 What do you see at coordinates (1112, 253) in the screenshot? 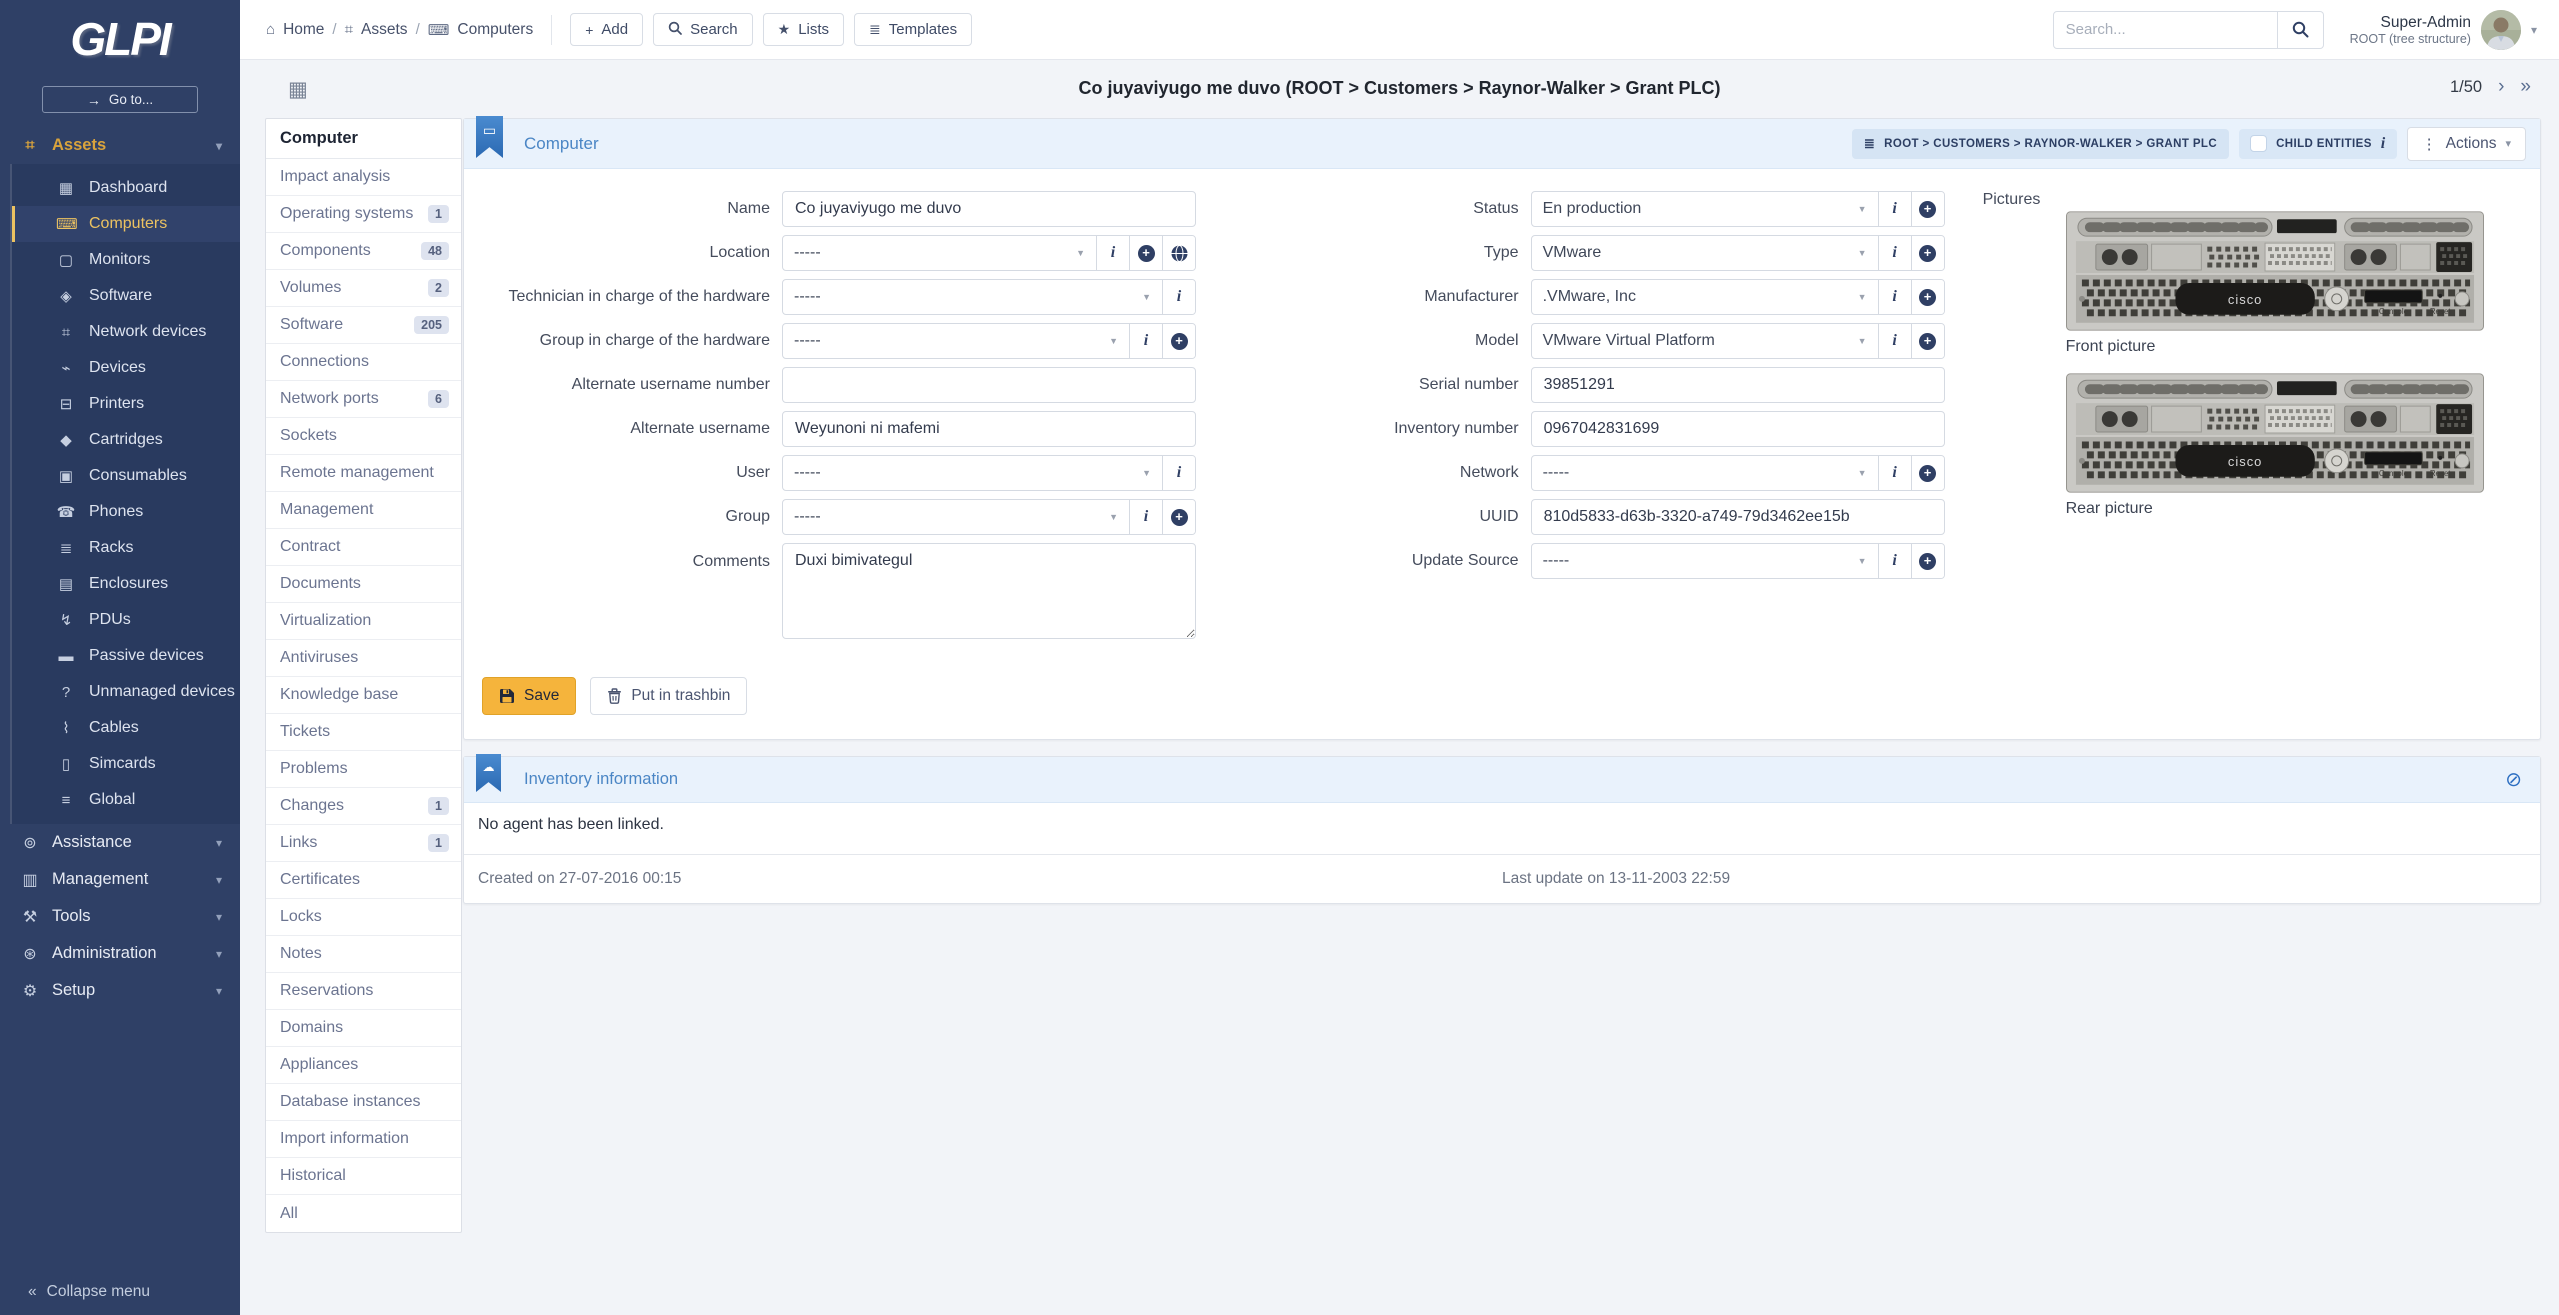
I see `location-info-button: i` at bounding box center [1112, 253].